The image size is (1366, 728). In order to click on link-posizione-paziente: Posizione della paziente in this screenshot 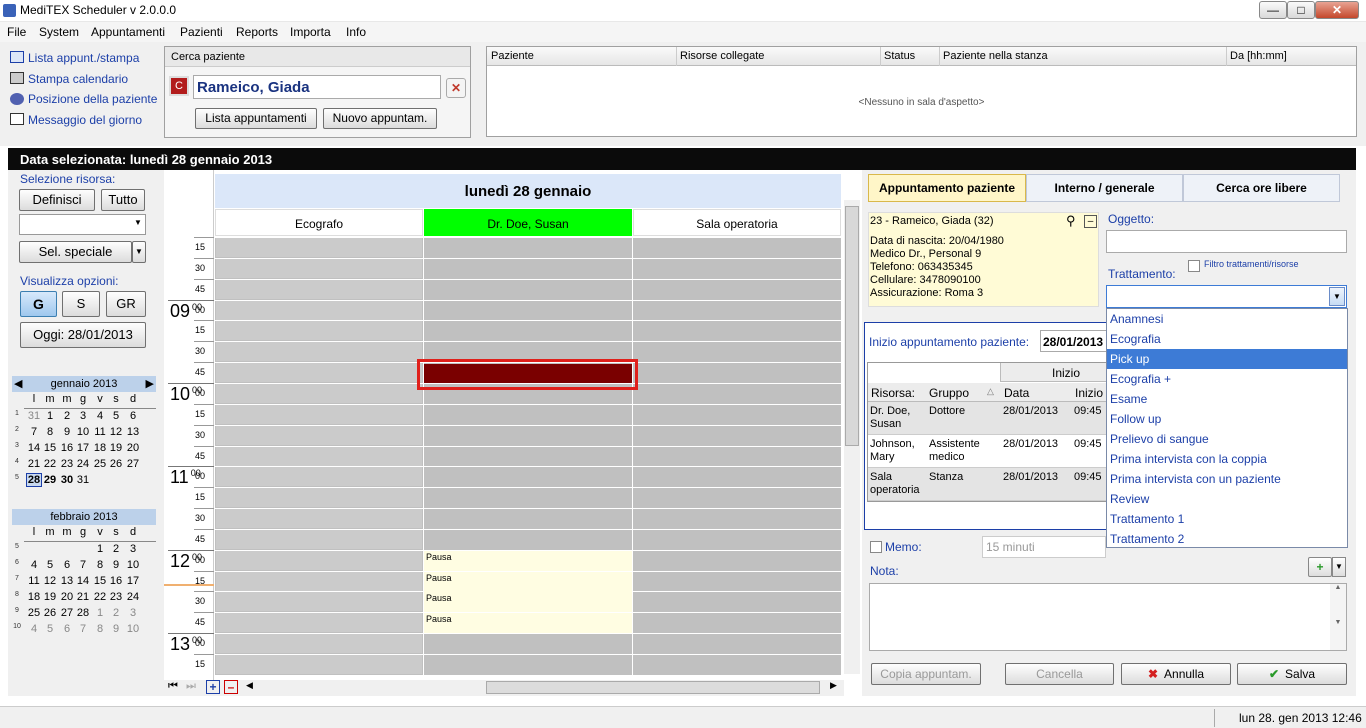, I will do `click(92, 99)`.